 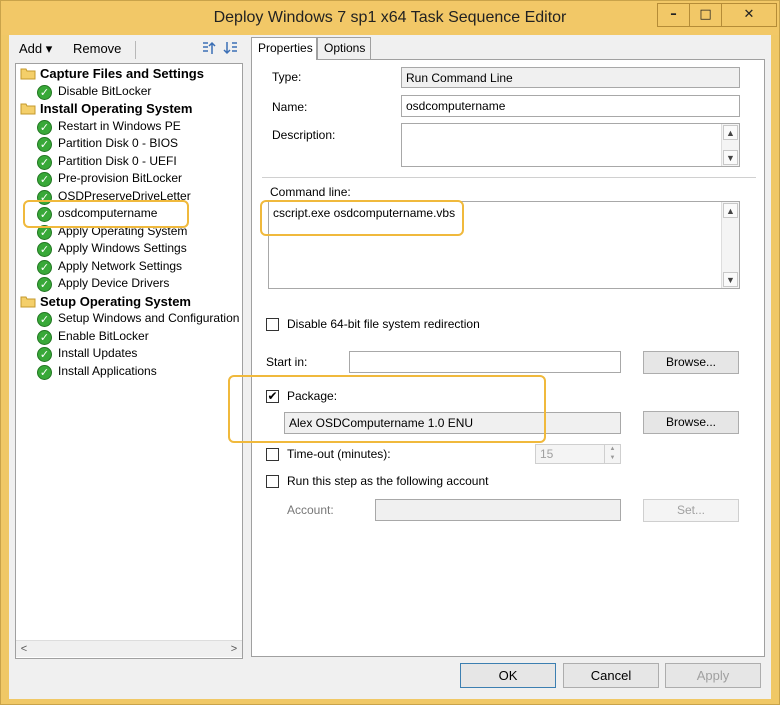 What do you see at coordinates (387, 409) in the screenshot?
I see `highlight-package` at bounding box center [387, 409].